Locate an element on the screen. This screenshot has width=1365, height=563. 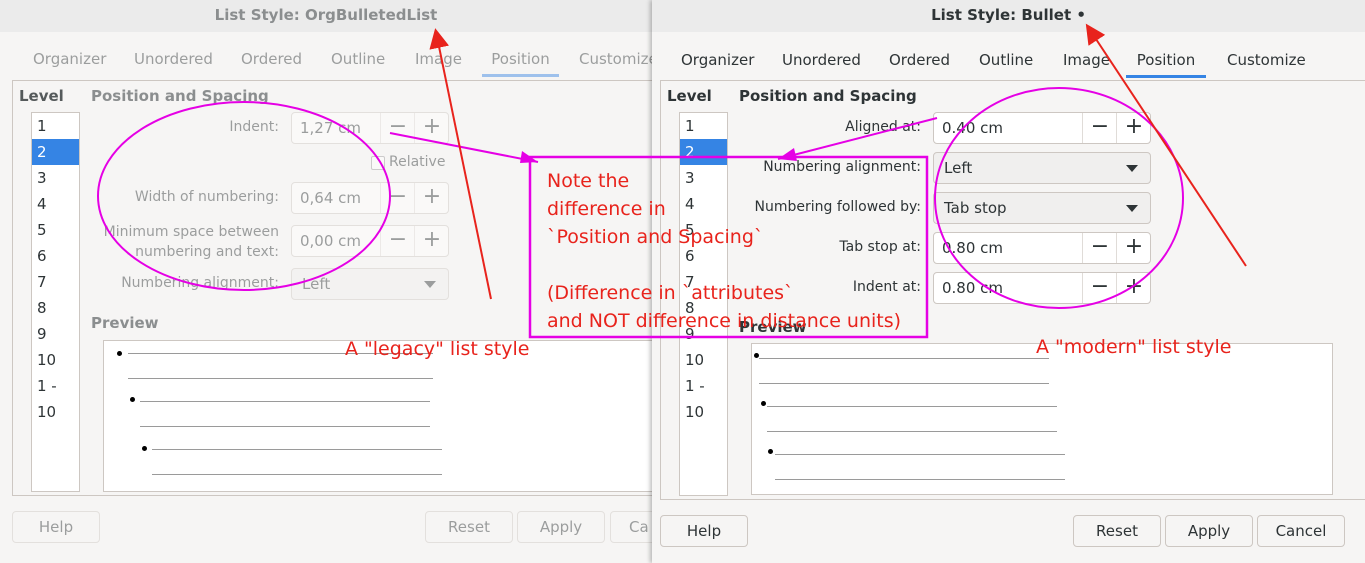
modern-reset-button: Reset is located at coordinates (1117, 531).